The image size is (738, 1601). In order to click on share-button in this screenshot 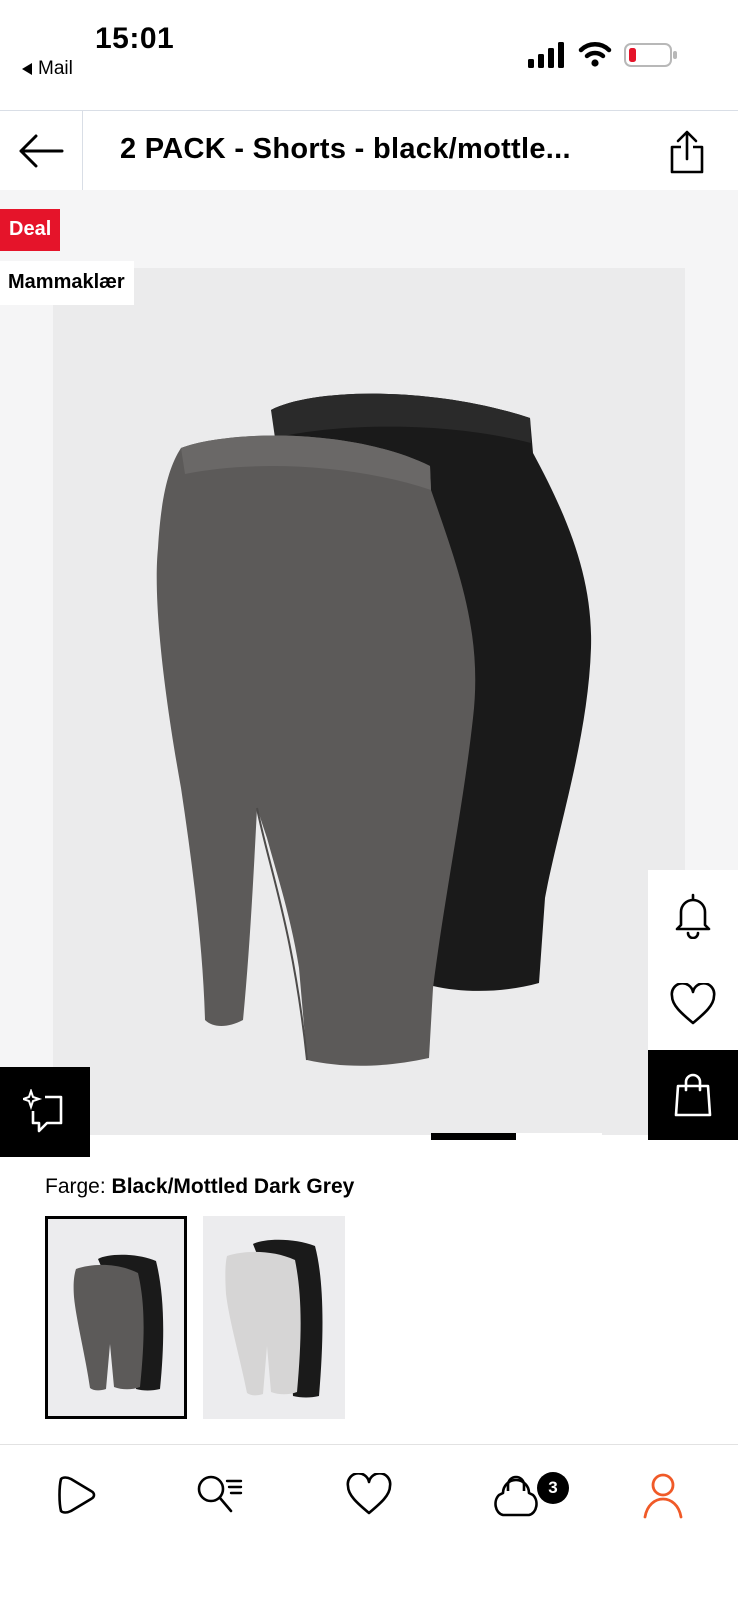, I will do `click(687, 152)`.